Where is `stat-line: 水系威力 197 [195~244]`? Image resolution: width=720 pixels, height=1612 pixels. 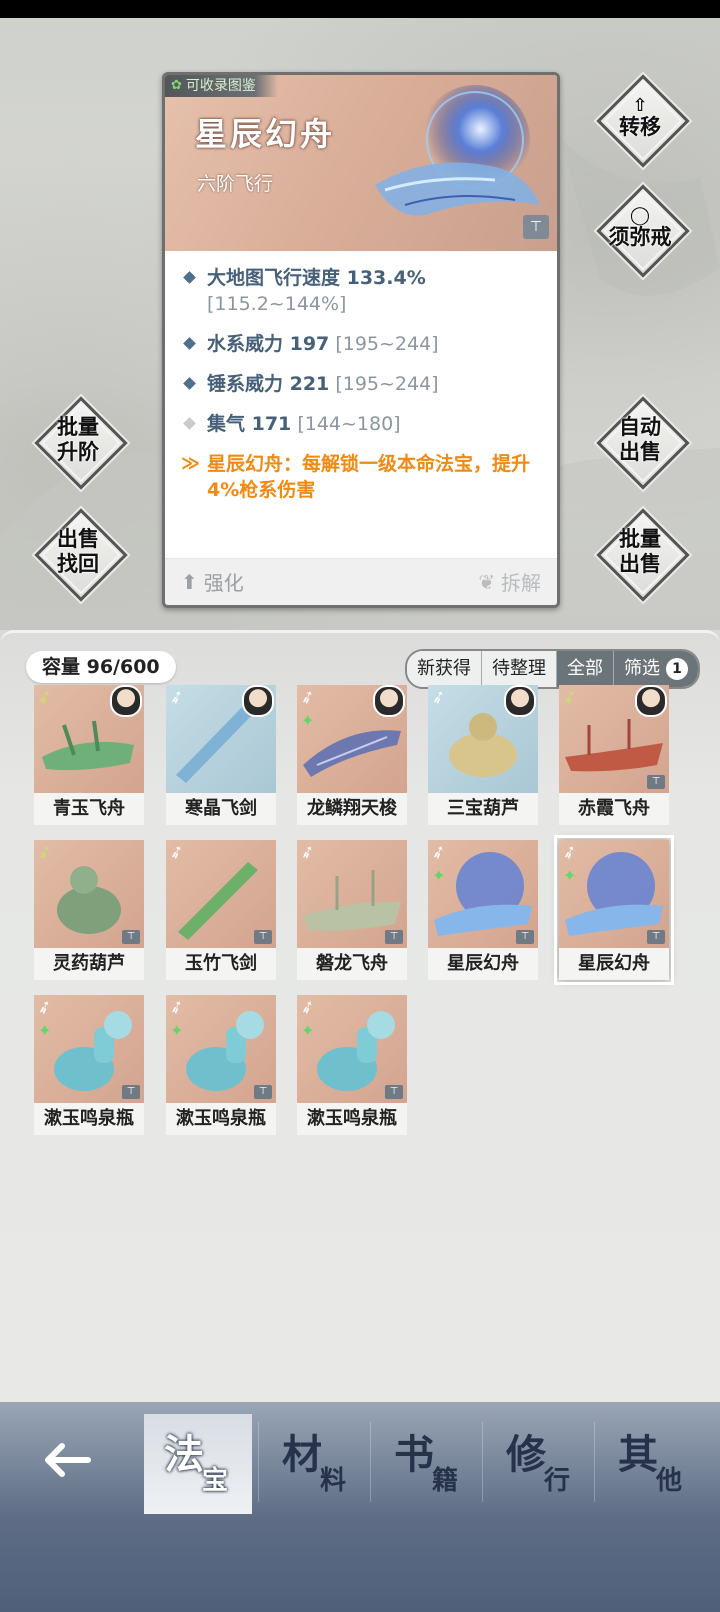 stat-line: 水系威力 197 [195~244] is located at coordinates (362, 344).